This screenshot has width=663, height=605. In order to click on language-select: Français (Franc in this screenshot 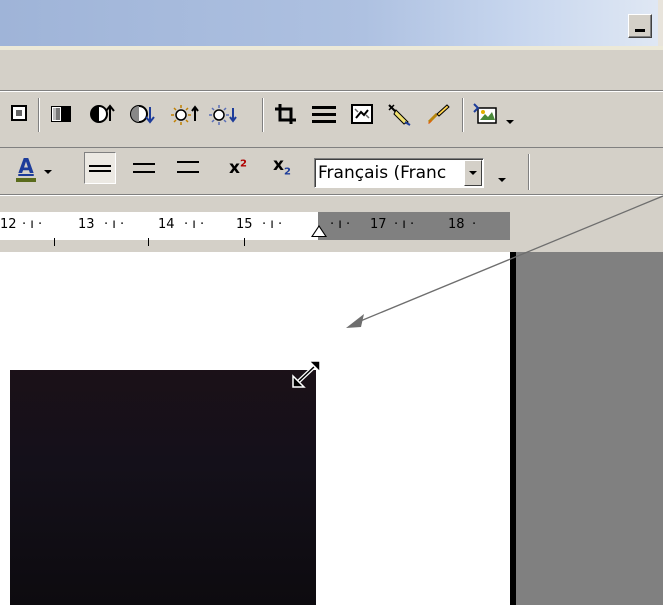, I will do `click(399, 173)`.